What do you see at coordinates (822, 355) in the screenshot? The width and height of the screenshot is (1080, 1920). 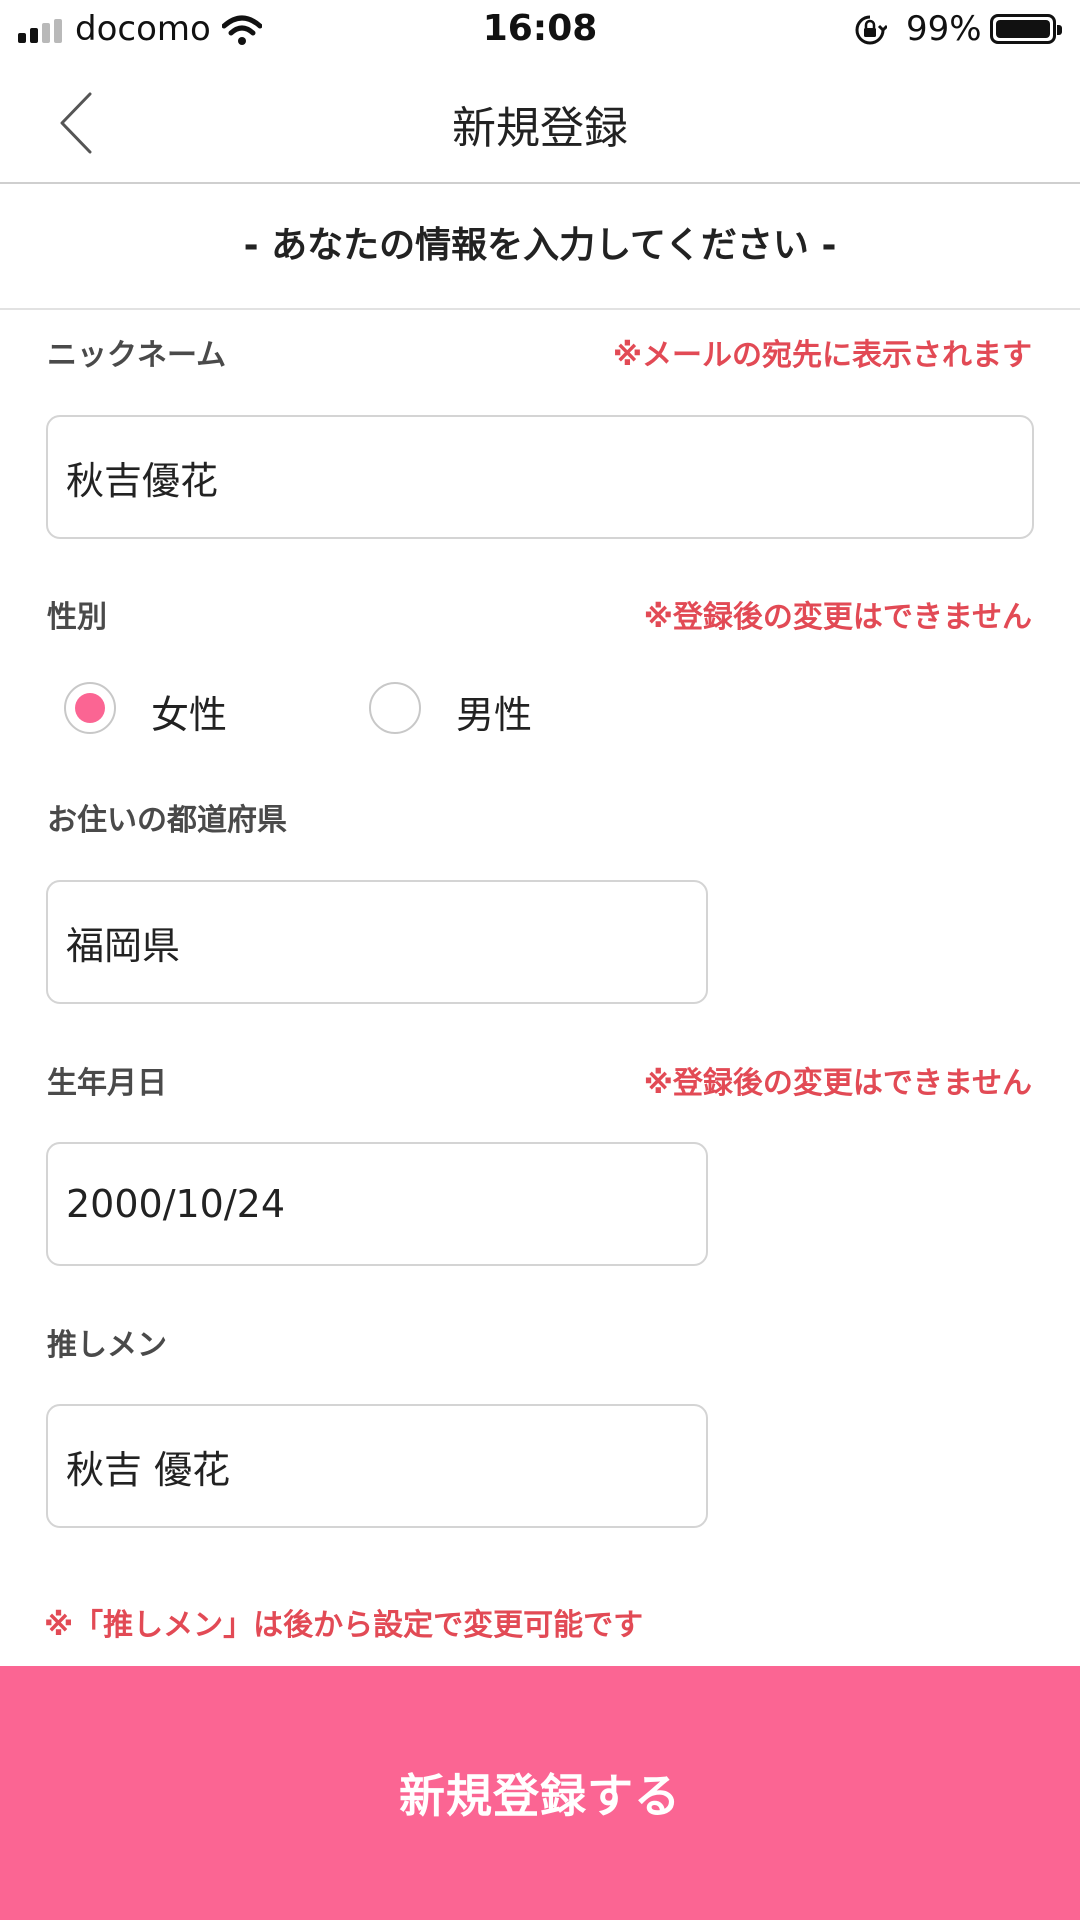 I see `nickname-note: ※メールの宛先に表示されます` at bounding box center [822, 355].